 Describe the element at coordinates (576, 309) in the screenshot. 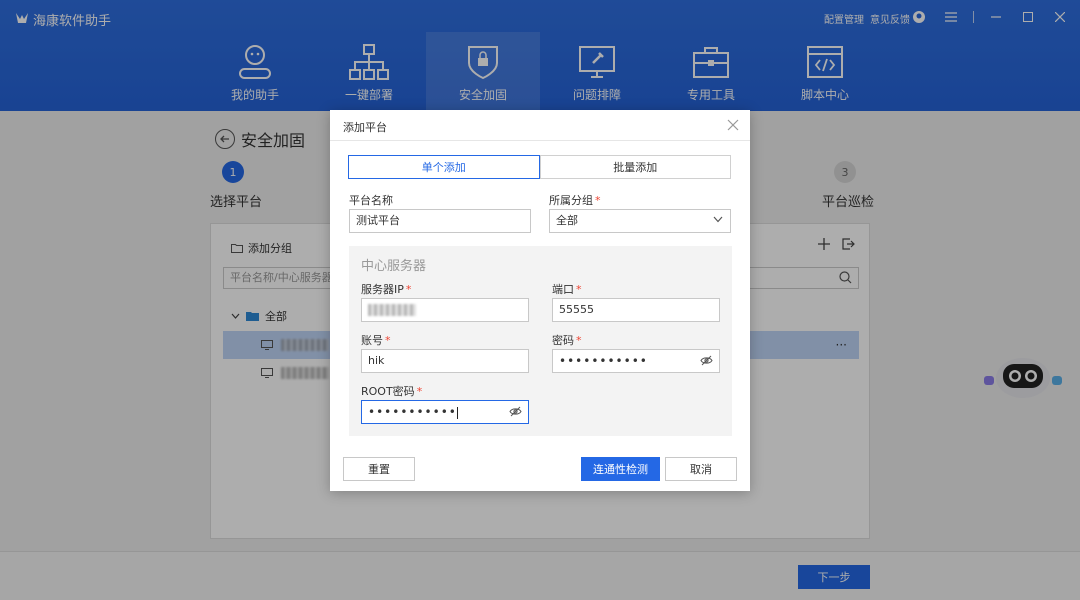

I see `input-value: 55555` at that location.